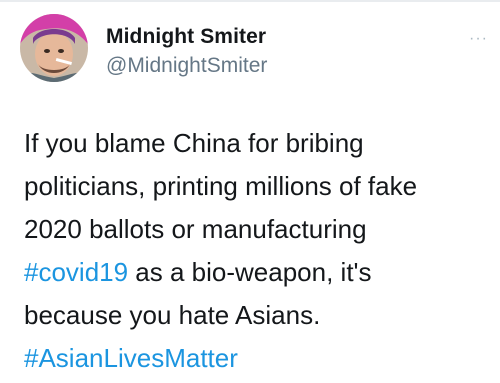 Image resolution: width=500 pixels, height=383 pixels. What do you see at coordinates (259, 358) in the screenshot?
I see `hashtag-asianlivesmatter-link: #AsianLivesMatter` at bounding box center [259, 358].